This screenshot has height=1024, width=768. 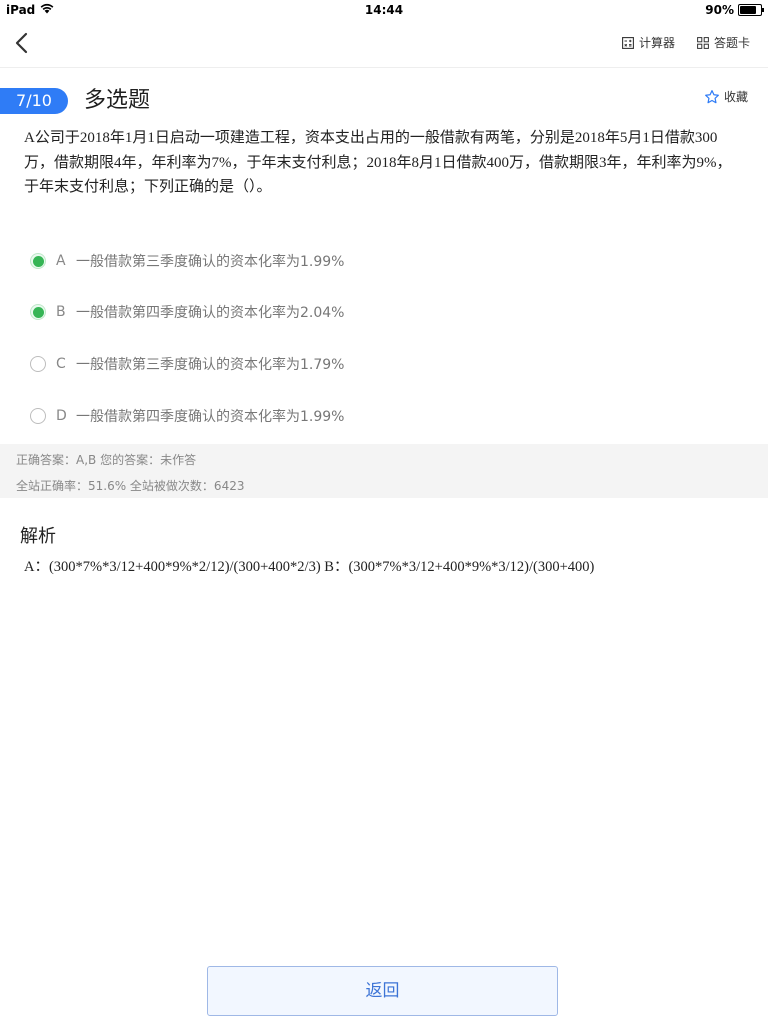 What do you see at coordinates (117, 100) in the screenshot?
I see `question-type: 多选题` at bounding box center [117, 100].